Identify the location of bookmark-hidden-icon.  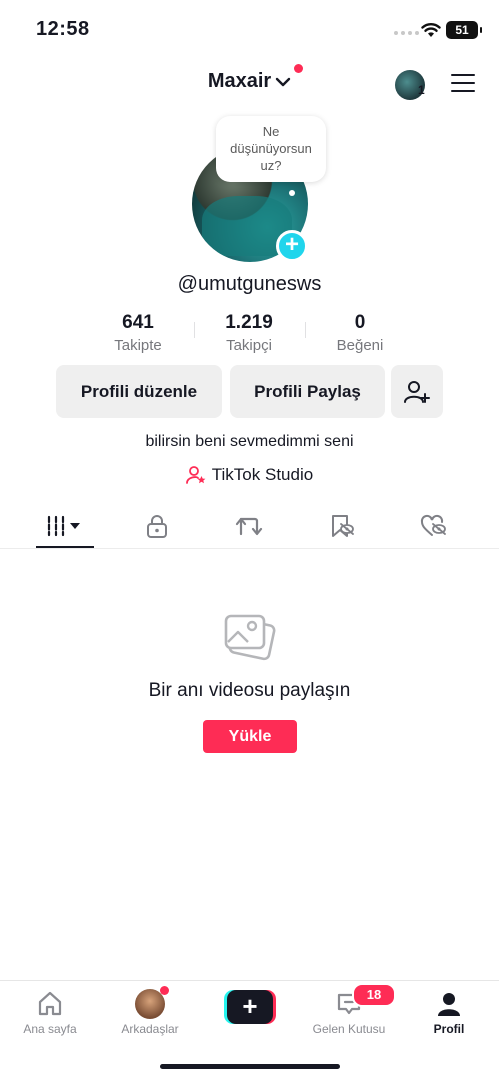
(343, 526).